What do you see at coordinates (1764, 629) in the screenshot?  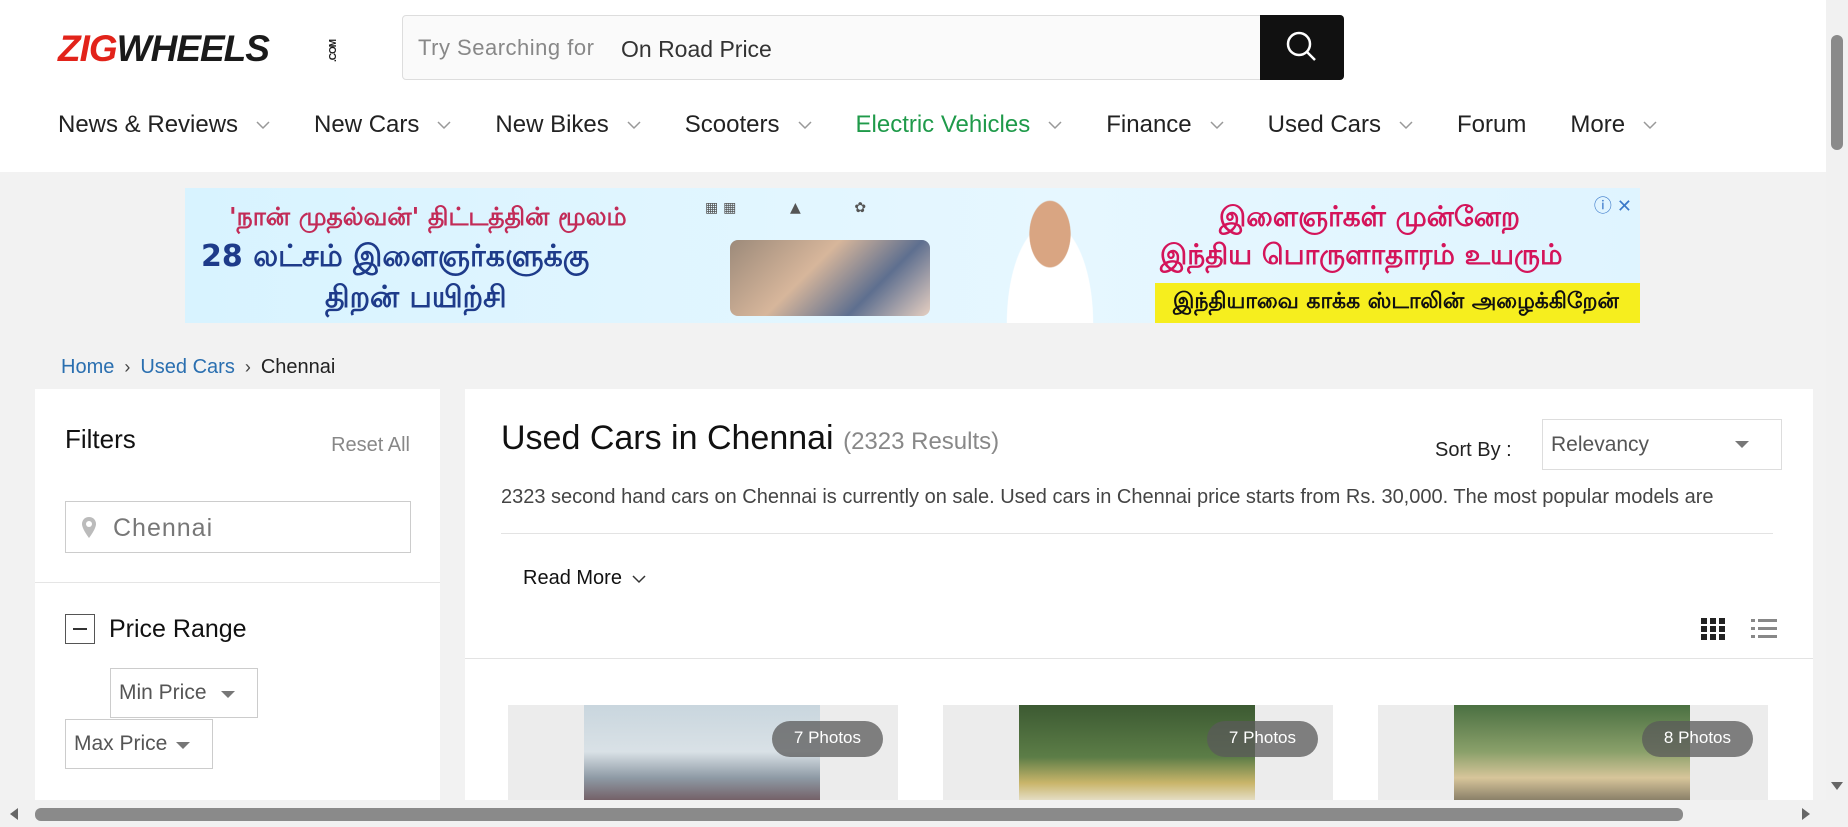 I see `list-view-icon` at bounding box center [1764, 629].